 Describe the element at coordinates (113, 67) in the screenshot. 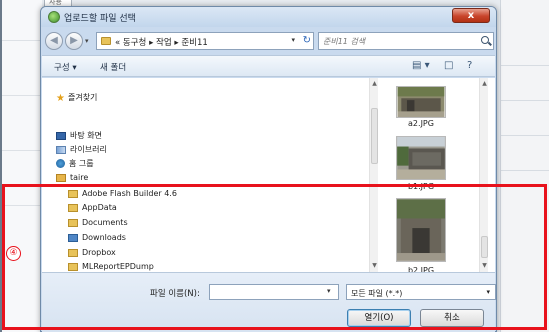

I see `new-folder-button: 새 폴더` at that location.